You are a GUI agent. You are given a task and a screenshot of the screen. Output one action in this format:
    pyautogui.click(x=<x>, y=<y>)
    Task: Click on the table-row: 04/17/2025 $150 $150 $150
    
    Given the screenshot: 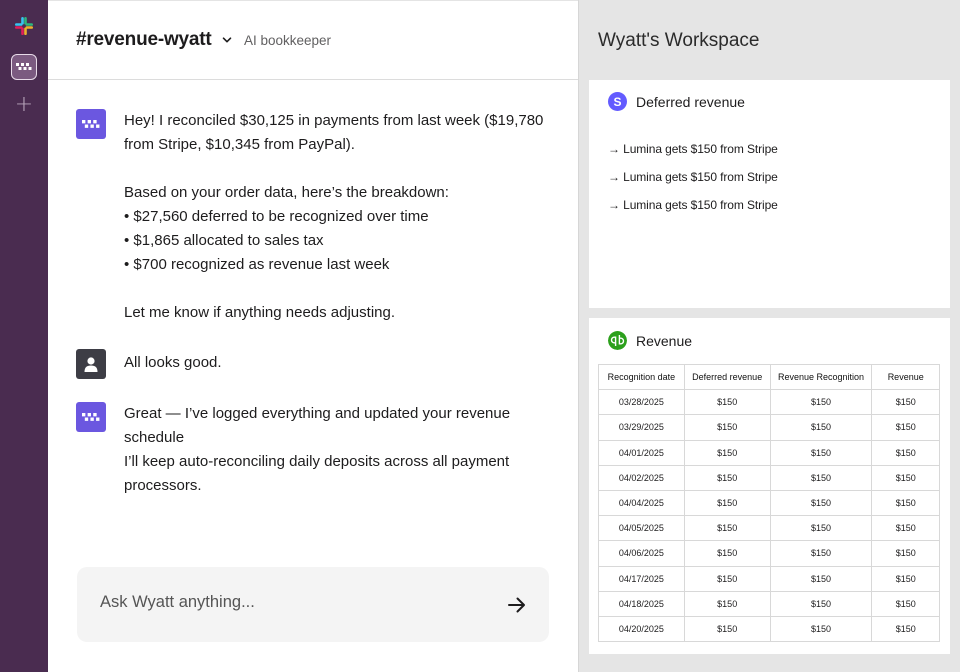 What is the action you would take?
    pyautogui.click(x=769, y=578)
    